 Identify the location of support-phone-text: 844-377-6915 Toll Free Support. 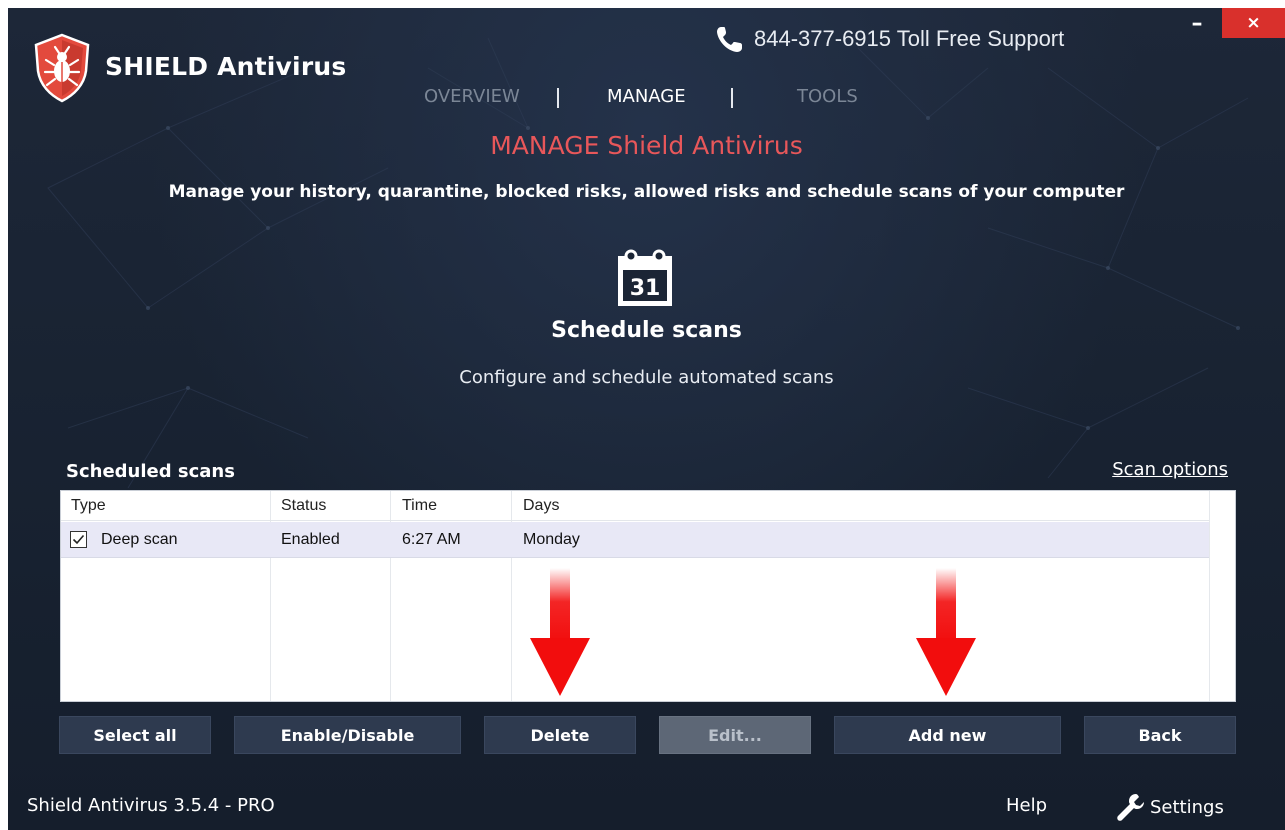
(909, 38).